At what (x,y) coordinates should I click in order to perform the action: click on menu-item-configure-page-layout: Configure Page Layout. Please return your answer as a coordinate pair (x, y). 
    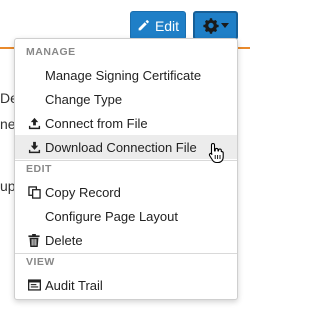
    Looking at the image, I should click on (126, 216).